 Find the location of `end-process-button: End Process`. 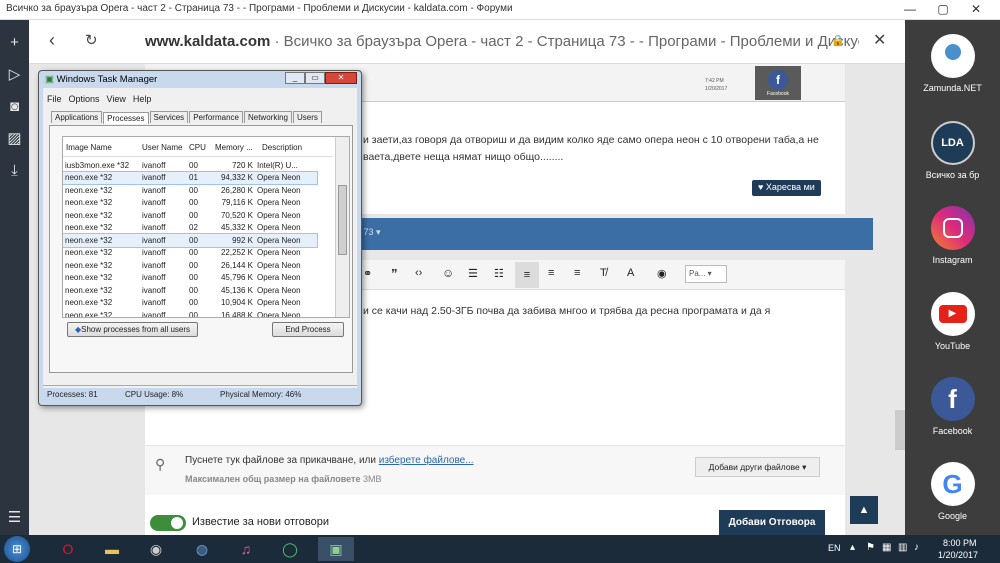

end-process-button: End Process is located at coordinates (308, 329).